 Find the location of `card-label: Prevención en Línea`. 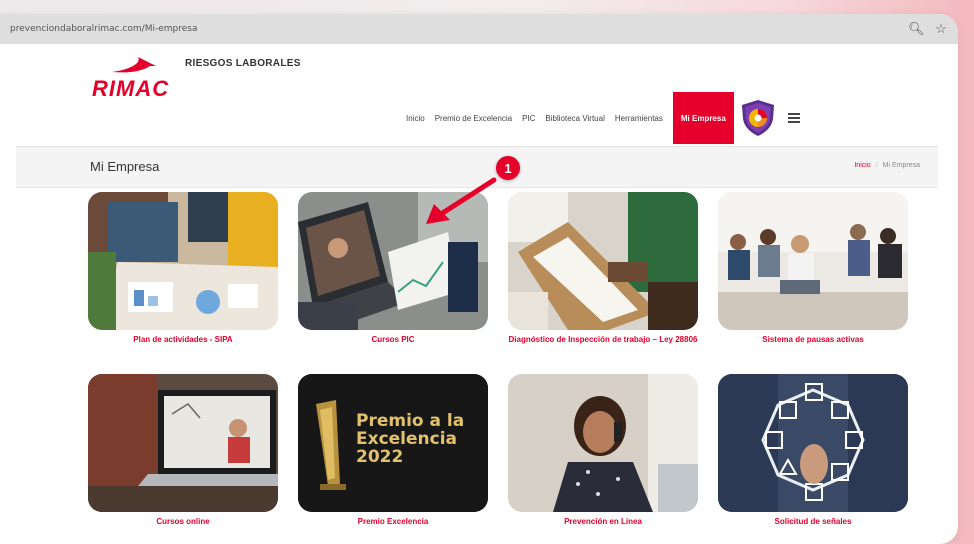

card-label: Prevención en Línea is located at coordinates (603, 522).